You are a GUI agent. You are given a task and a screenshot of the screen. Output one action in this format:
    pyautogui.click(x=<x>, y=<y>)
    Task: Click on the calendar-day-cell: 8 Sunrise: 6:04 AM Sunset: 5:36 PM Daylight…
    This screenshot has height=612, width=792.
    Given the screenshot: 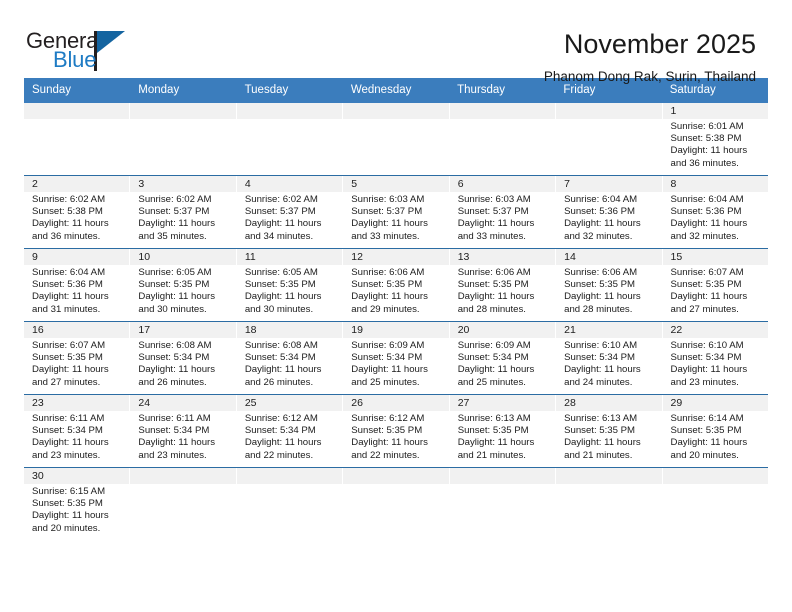 What is the action you would take?
    pyautogui.click(x=715, y=212)
    